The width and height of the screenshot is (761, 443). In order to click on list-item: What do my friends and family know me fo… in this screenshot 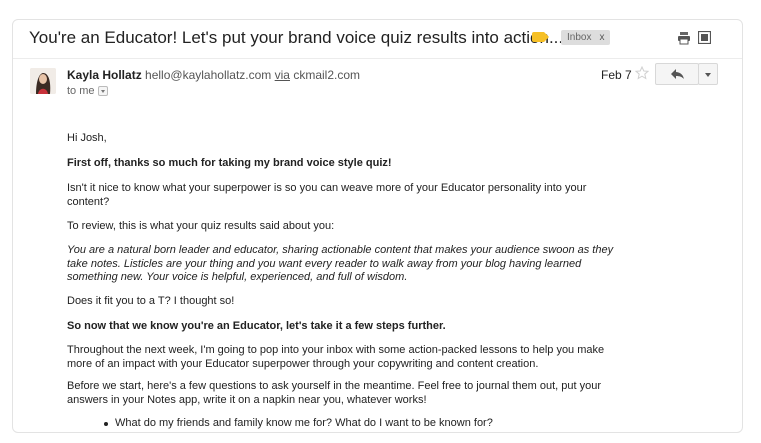, I will do `click(361, 424)`.